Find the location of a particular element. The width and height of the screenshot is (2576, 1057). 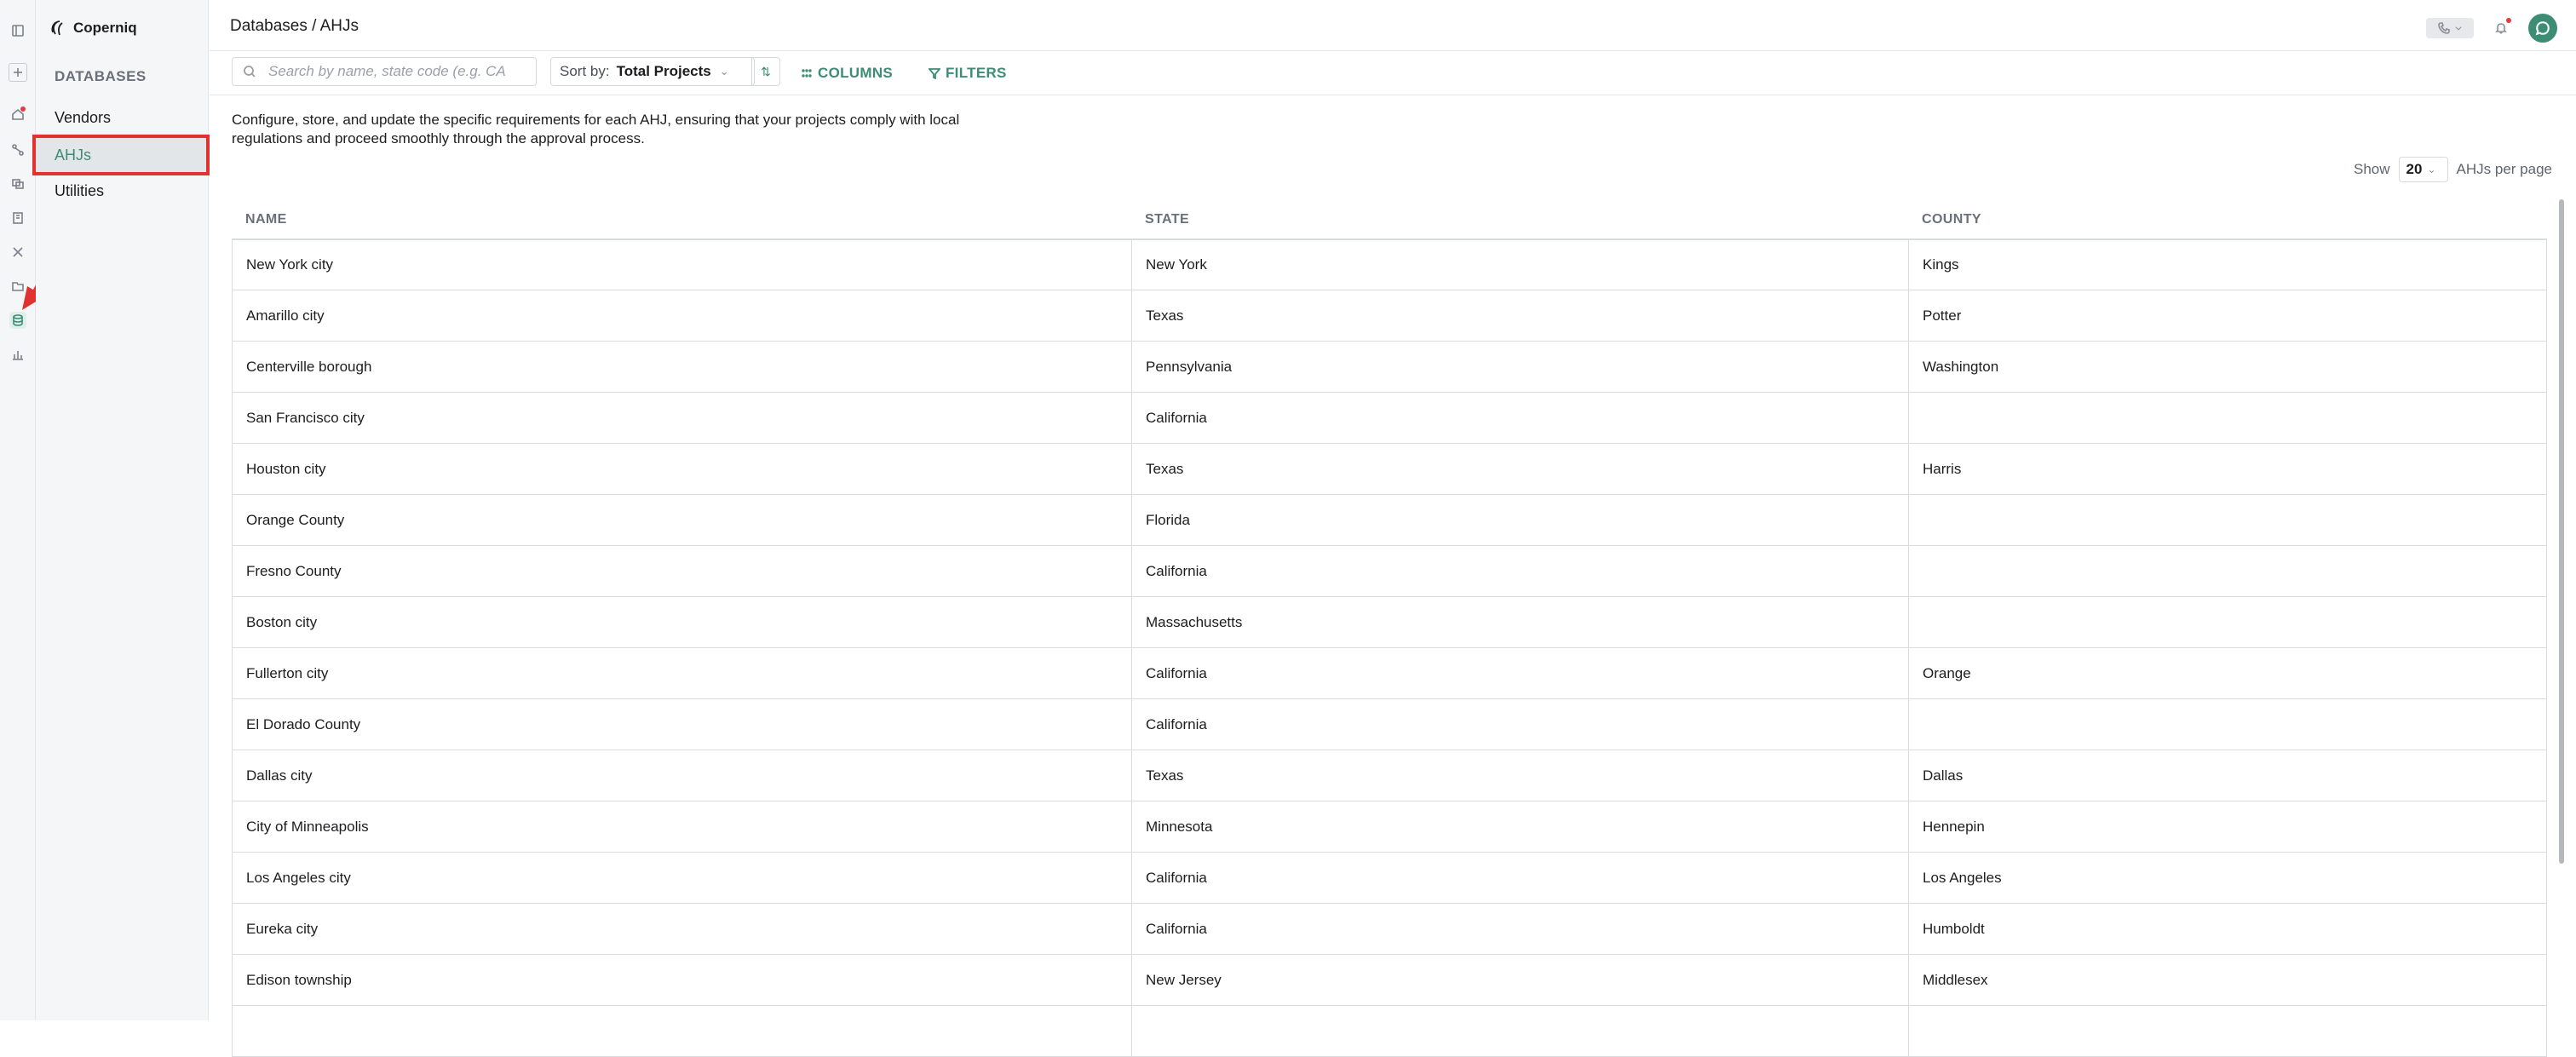

table-row: Fresno County California is located at coordinates (1390, 571).